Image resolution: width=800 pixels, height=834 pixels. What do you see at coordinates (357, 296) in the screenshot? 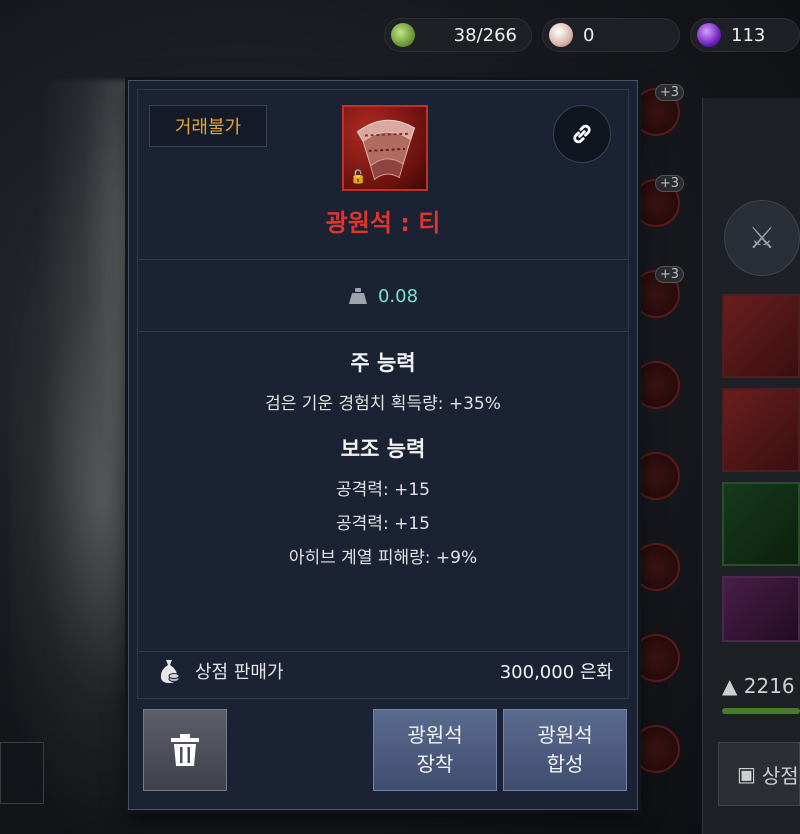
I see `weight-icon` at bounding box center [357, 296].